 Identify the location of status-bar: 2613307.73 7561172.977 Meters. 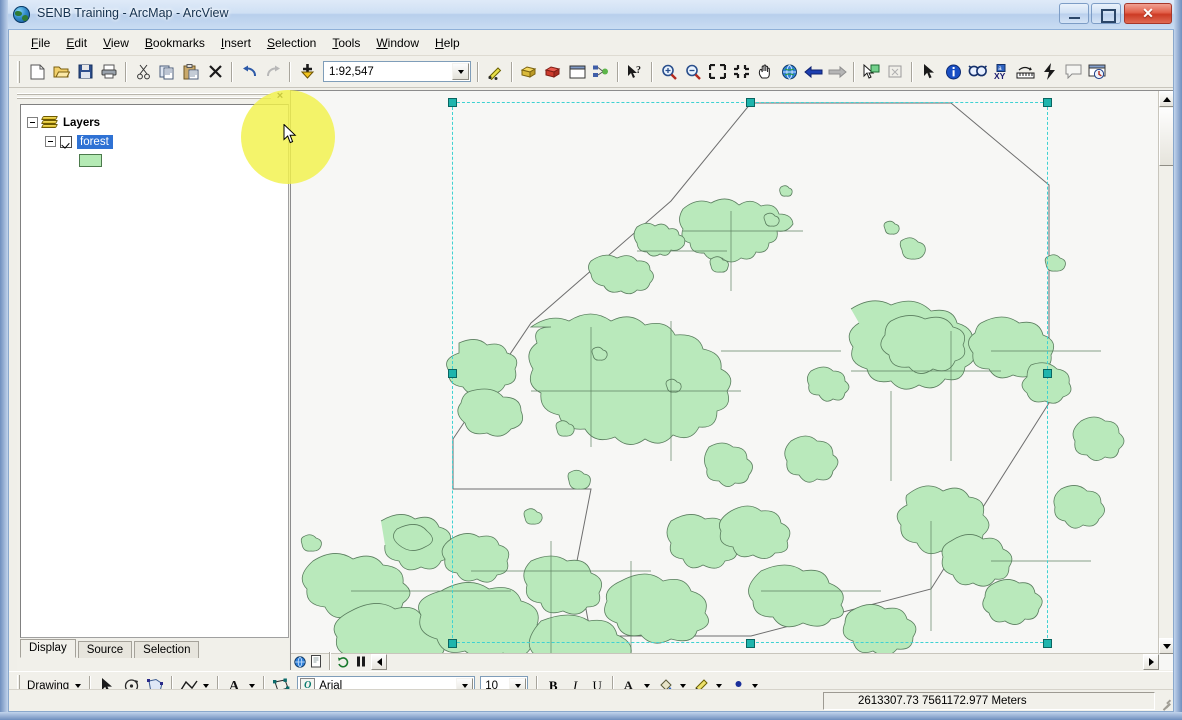
(591, 700).